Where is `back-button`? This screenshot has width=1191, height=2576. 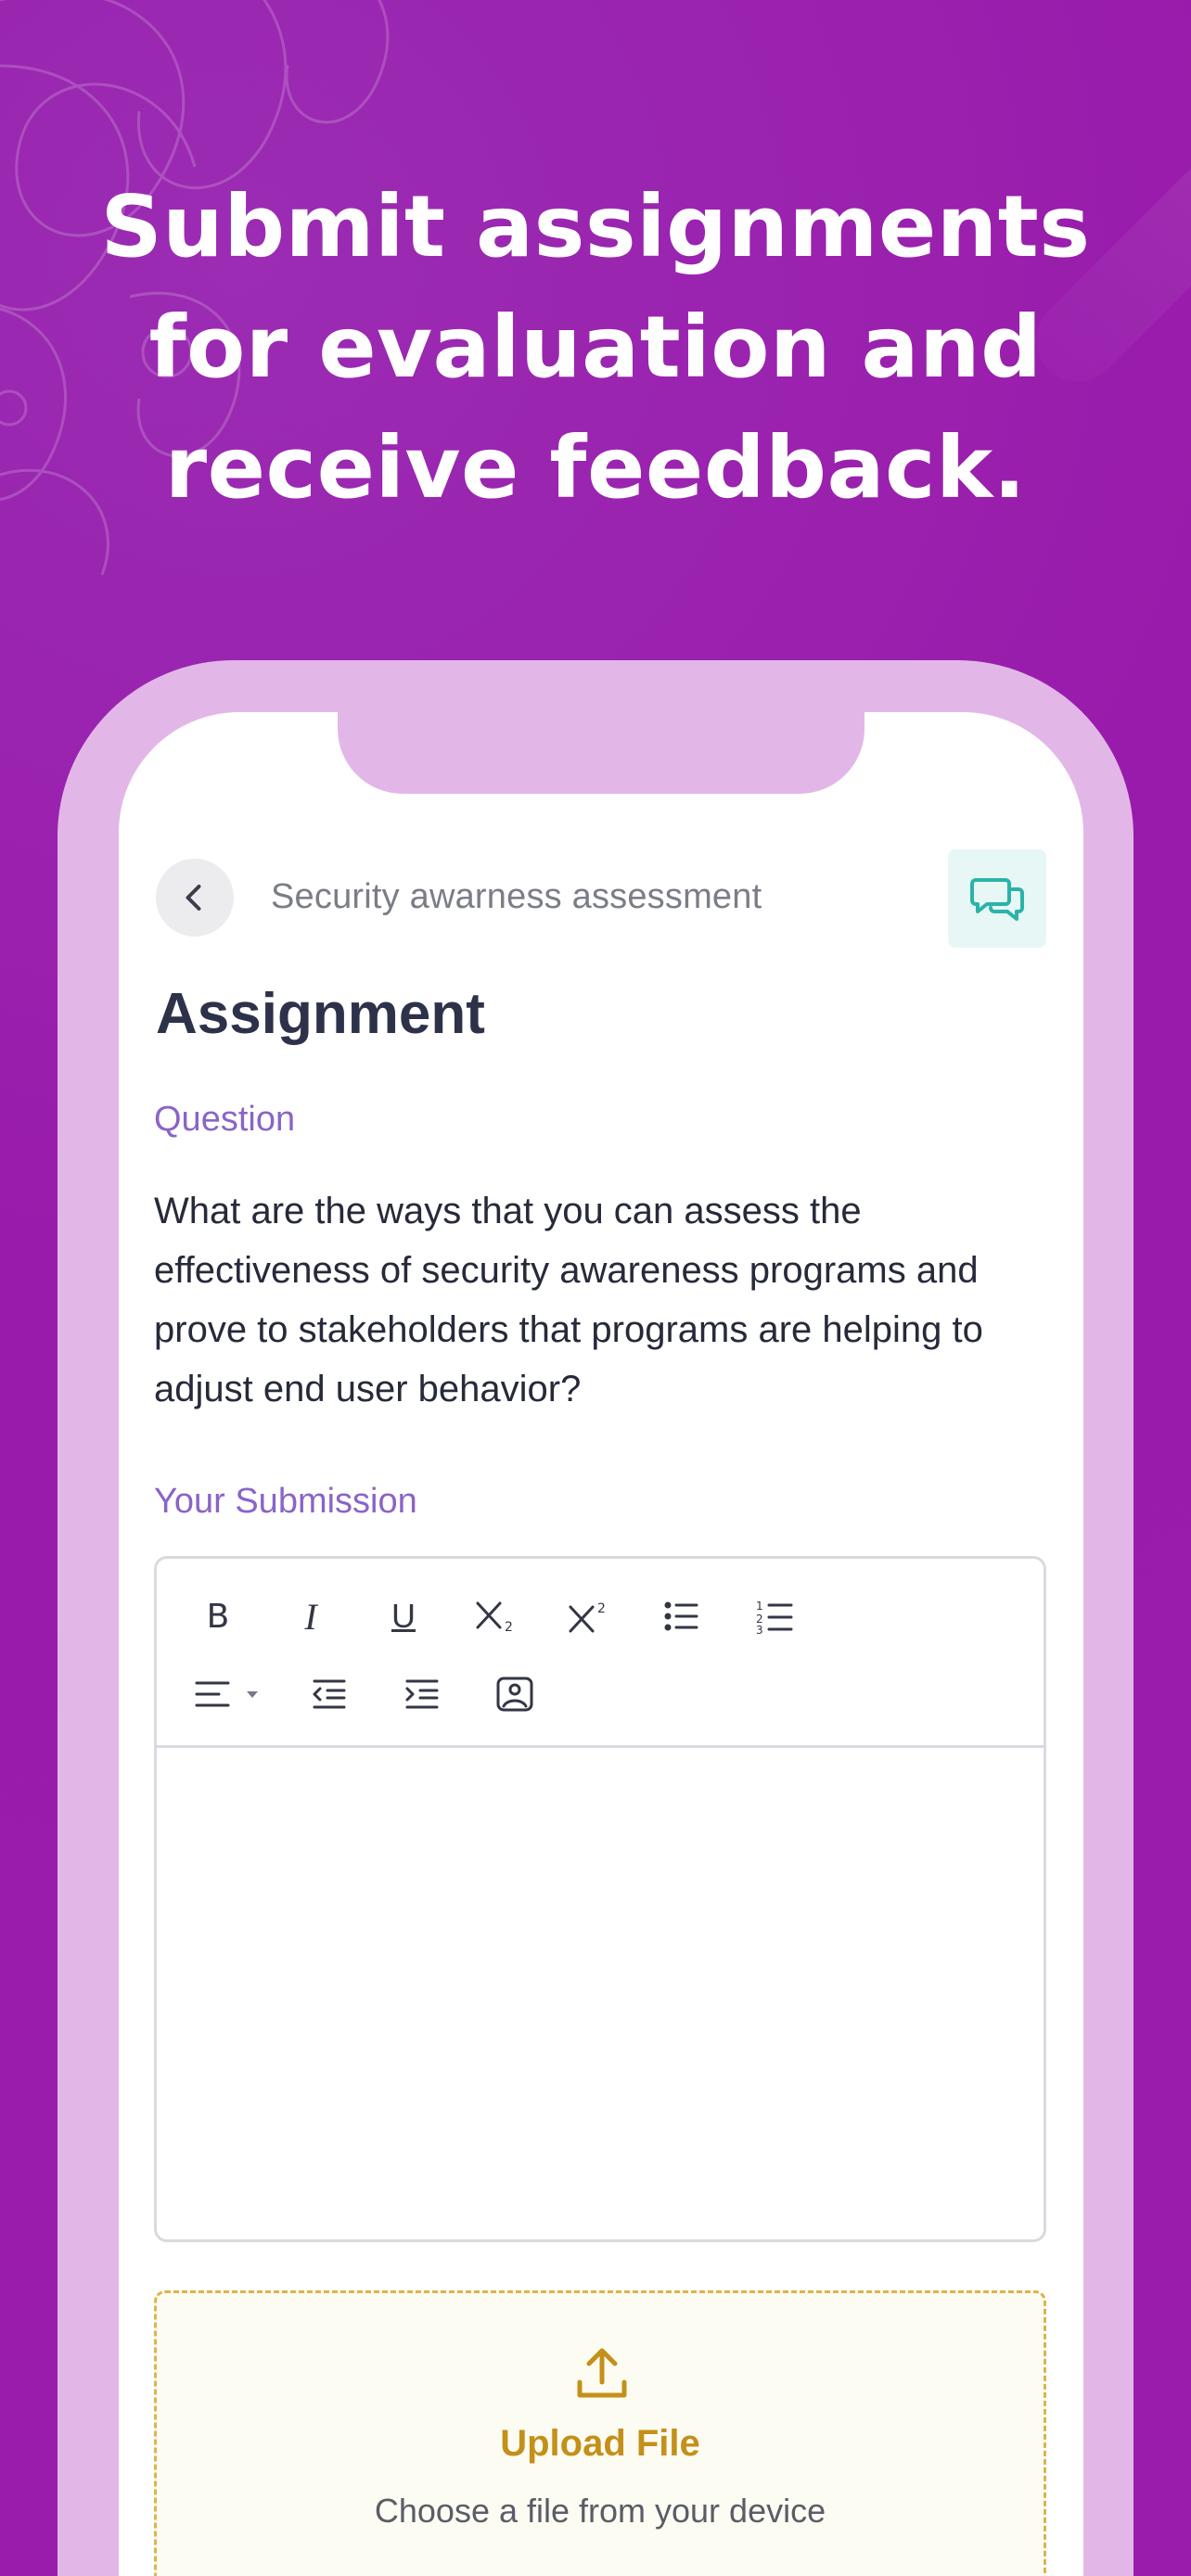
back-button is located at coordinates (195, 898).